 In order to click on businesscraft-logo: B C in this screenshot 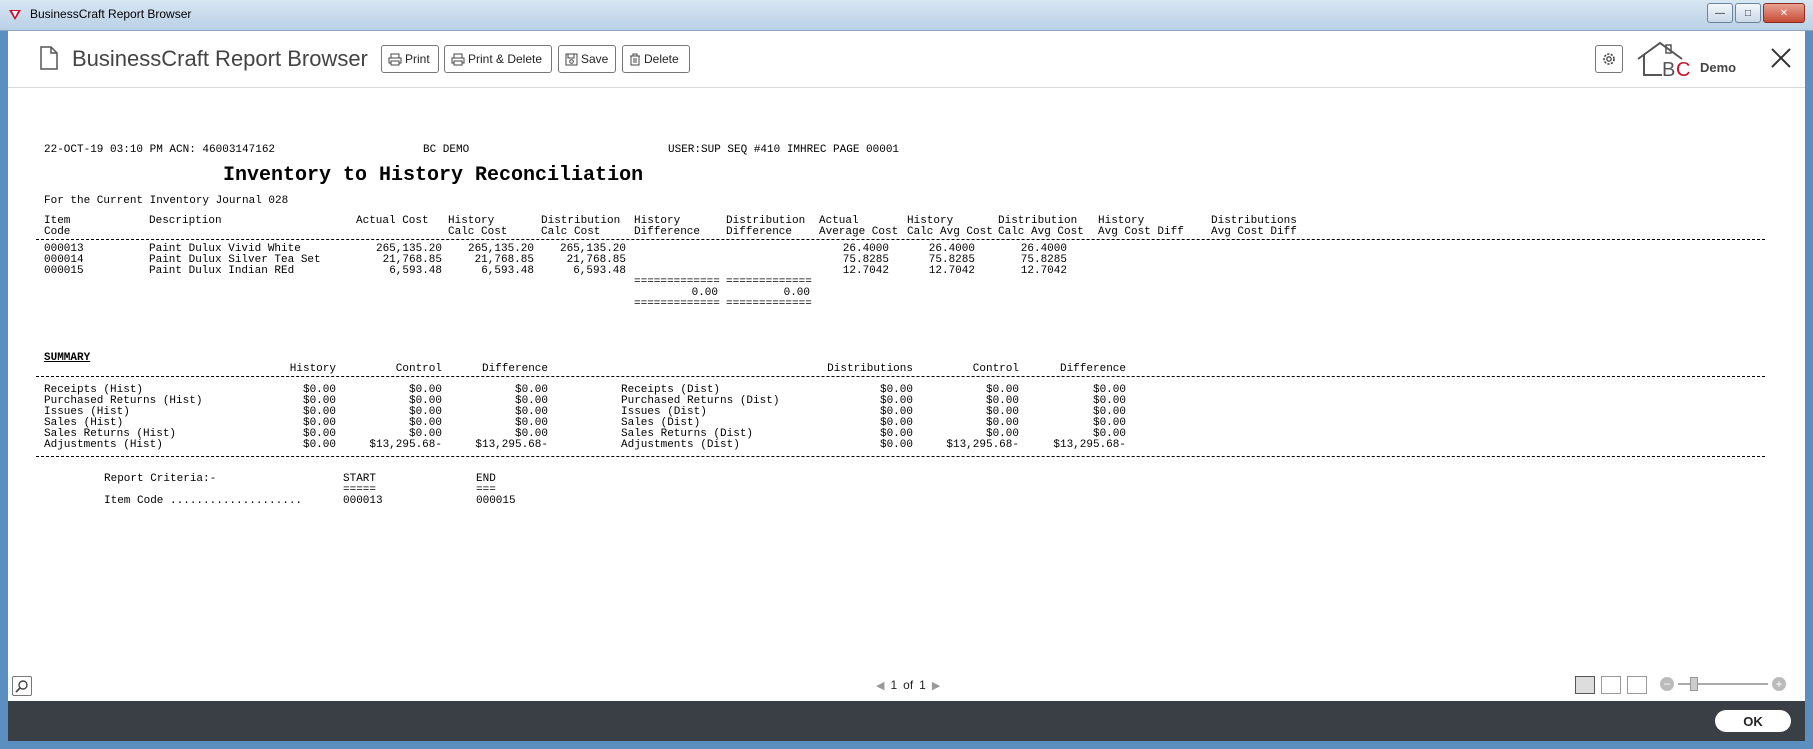, I will do `click(1663, 60)`.